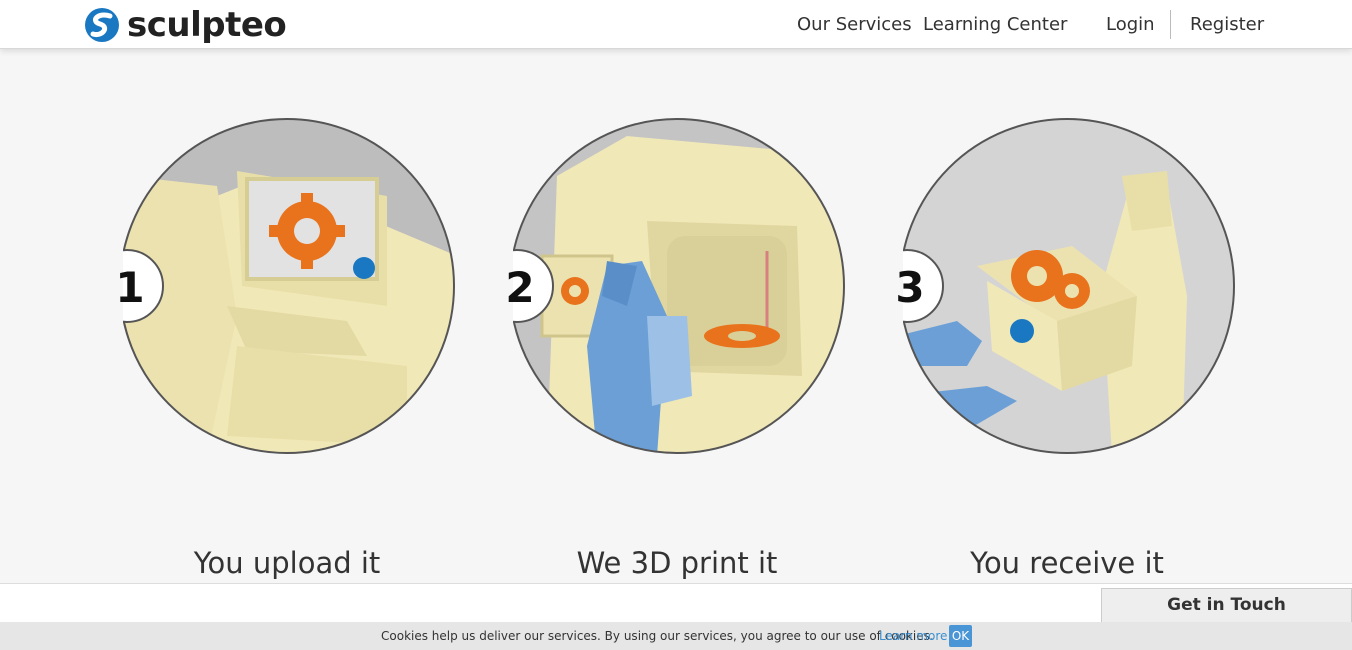 The image size is (1352, 650). What do you see at coordinates (854, 25) in the screenshot?
I see `nav-our-services: Our Services` at bounding box center [854, 25].